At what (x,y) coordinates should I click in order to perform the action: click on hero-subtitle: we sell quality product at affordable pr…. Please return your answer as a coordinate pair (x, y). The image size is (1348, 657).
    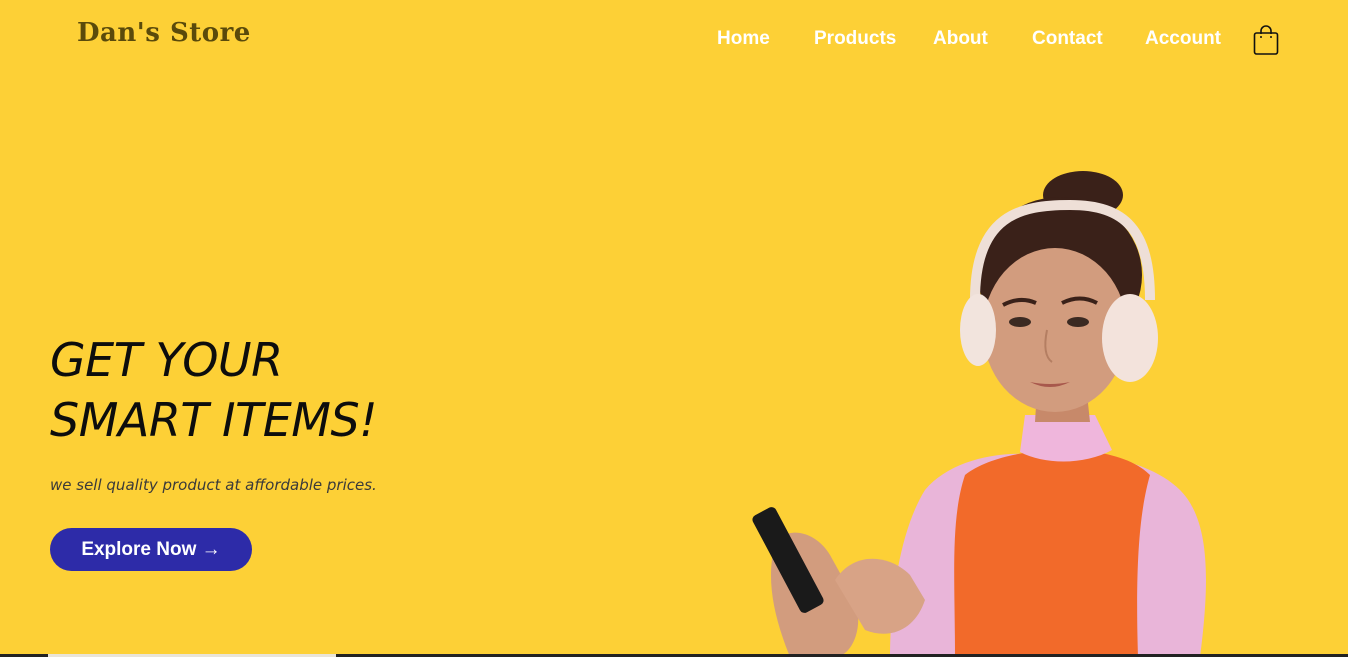
    Looking at the image, I should click on (213, 485).